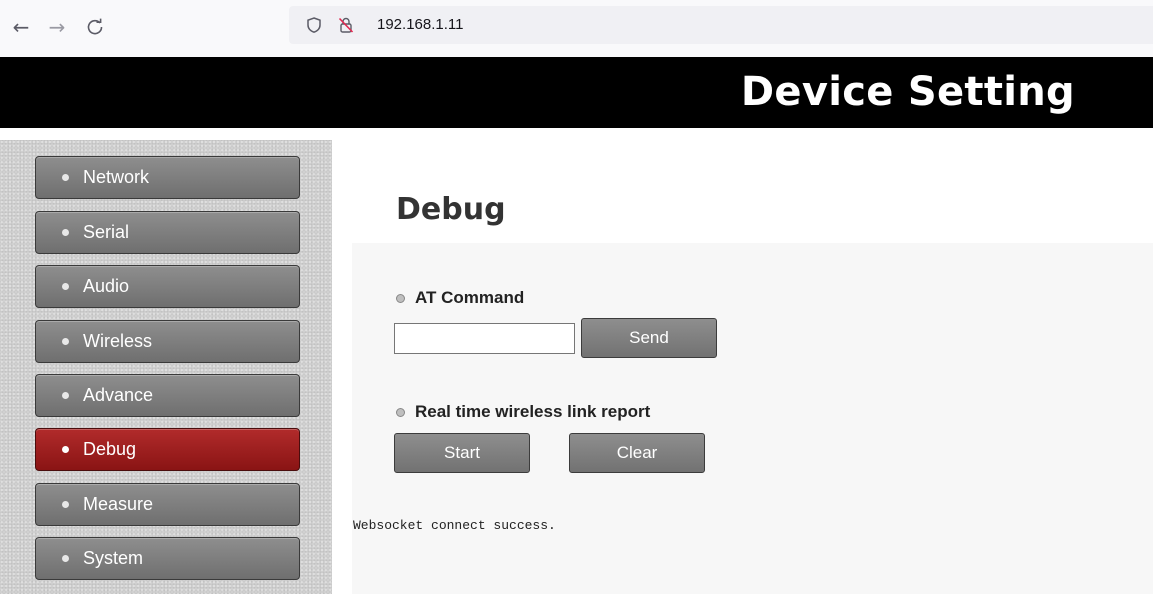 The height and width of the screenshot is (594, 1153). Describe the element at coordinates (637, 453) in the screenshot. I see `clear-button: Clear` at that location.